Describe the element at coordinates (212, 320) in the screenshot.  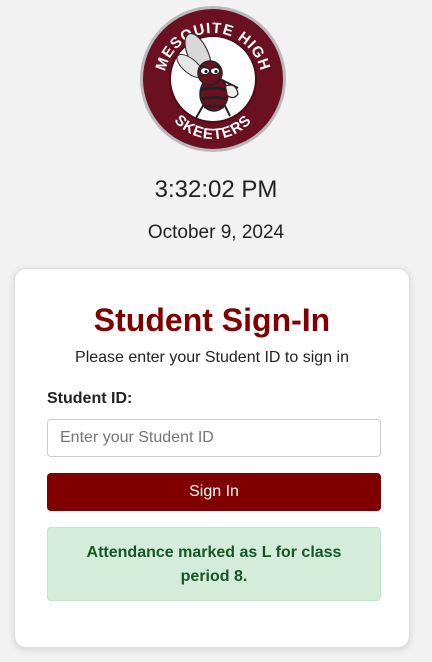
I see `page-title: Student Sign-In` at that location.